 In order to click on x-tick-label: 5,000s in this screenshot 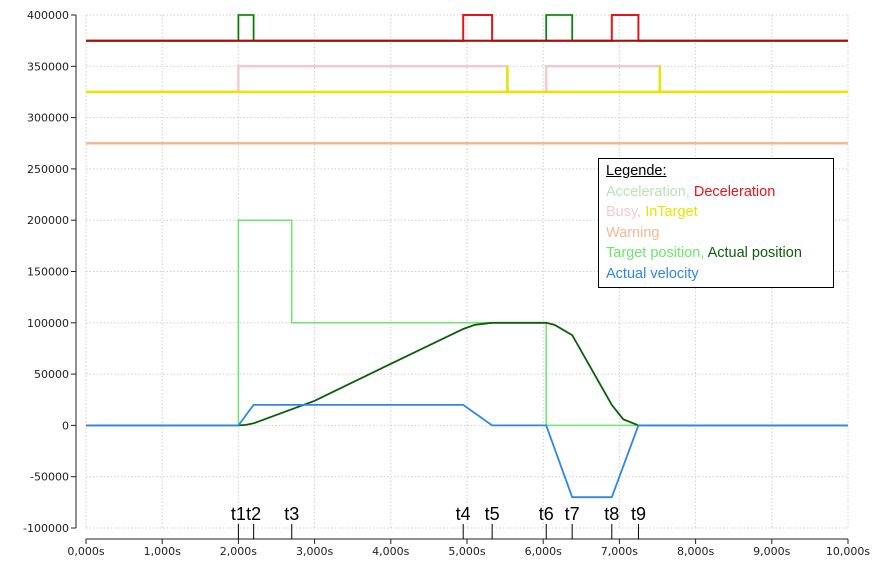, I will do `click(466, 551)`.